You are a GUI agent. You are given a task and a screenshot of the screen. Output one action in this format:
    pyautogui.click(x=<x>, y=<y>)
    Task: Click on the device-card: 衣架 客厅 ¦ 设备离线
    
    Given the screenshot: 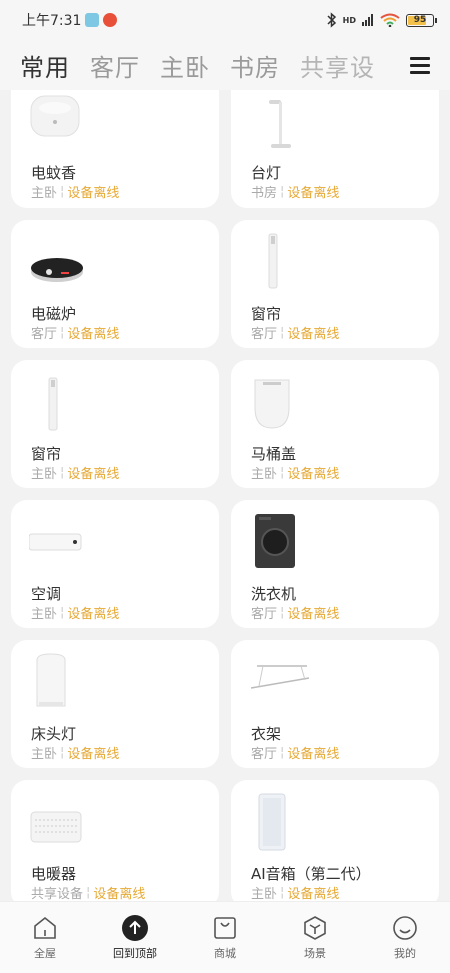 What is the action you would take?
    pyautogui.click(x=335, y=704)
    